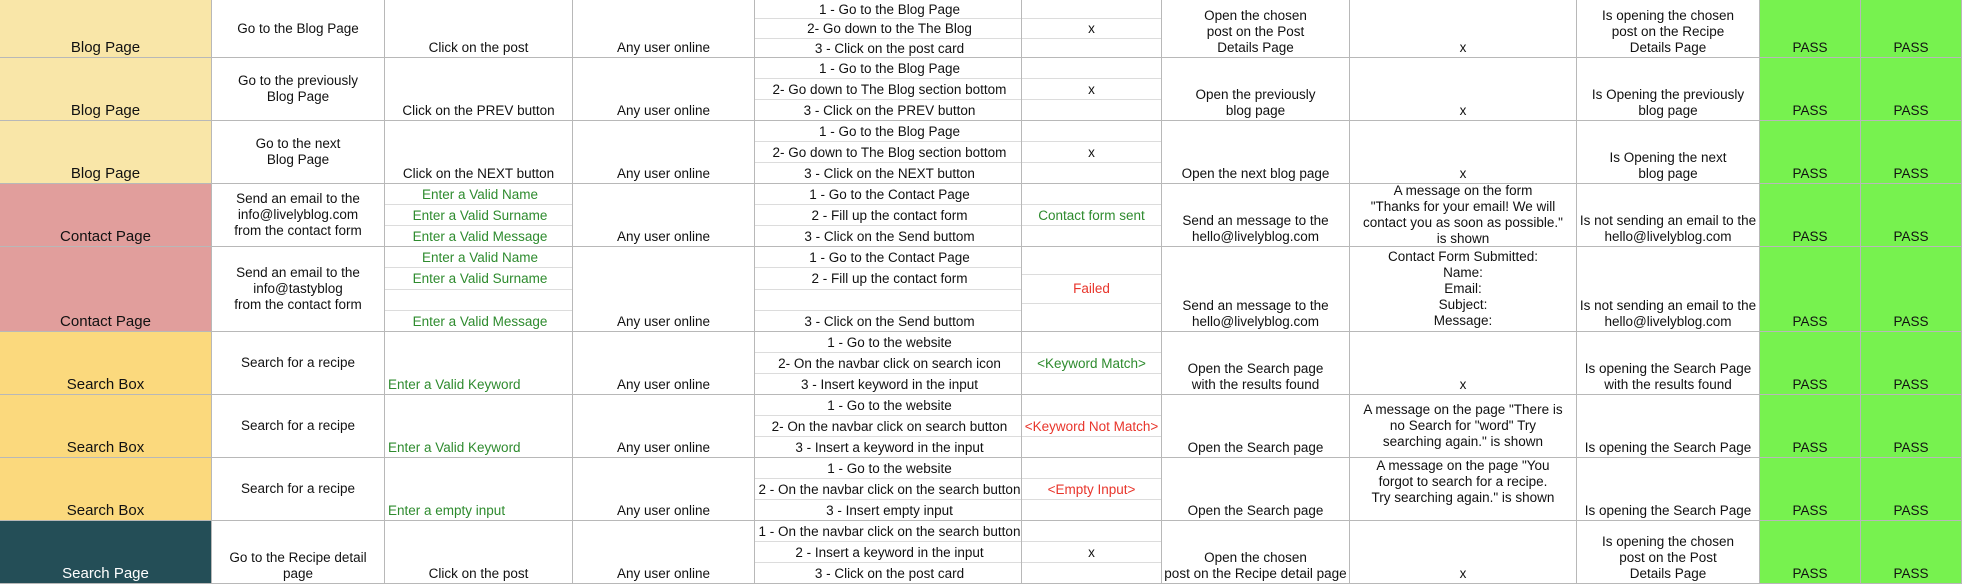 Image resolution: width=1962 pixels, height=584 pixels. Describe the element at coordinates (1092, 215) in the screenshot. I see `cell-data: Contact form sent` at that location.